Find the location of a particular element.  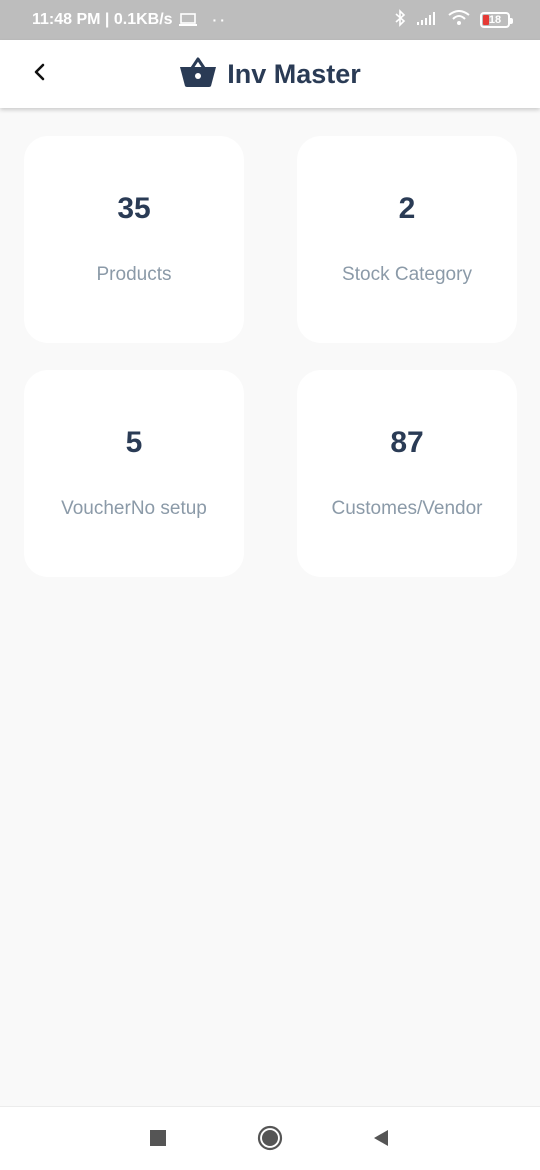

back-nav-button is located at coordinates (381, 1140).